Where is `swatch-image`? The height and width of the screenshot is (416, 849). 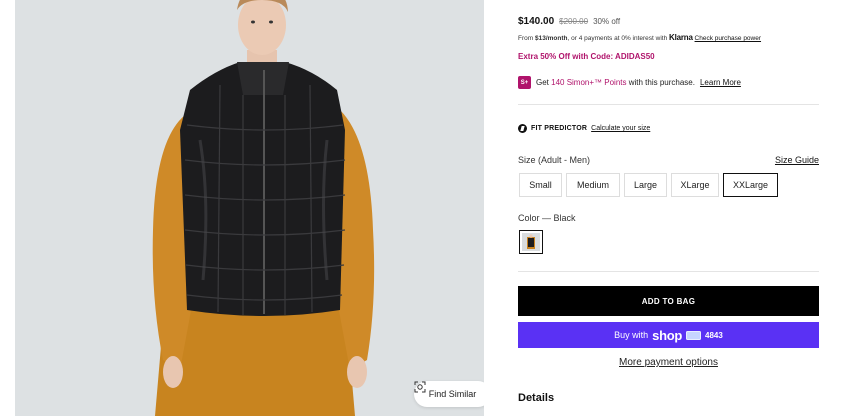 swatch-image is located at coordinates (531, 241).